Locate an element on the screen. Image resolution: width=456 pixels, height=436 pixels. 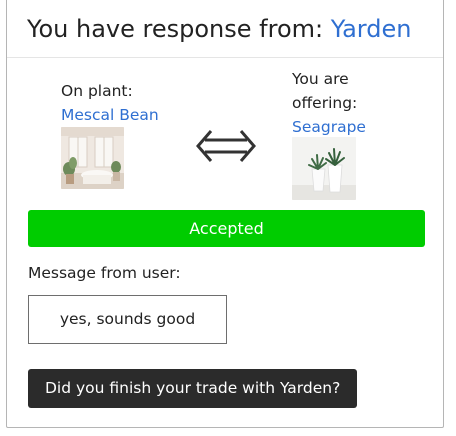
potted-plants-icon is located at coordinates (324, 168).